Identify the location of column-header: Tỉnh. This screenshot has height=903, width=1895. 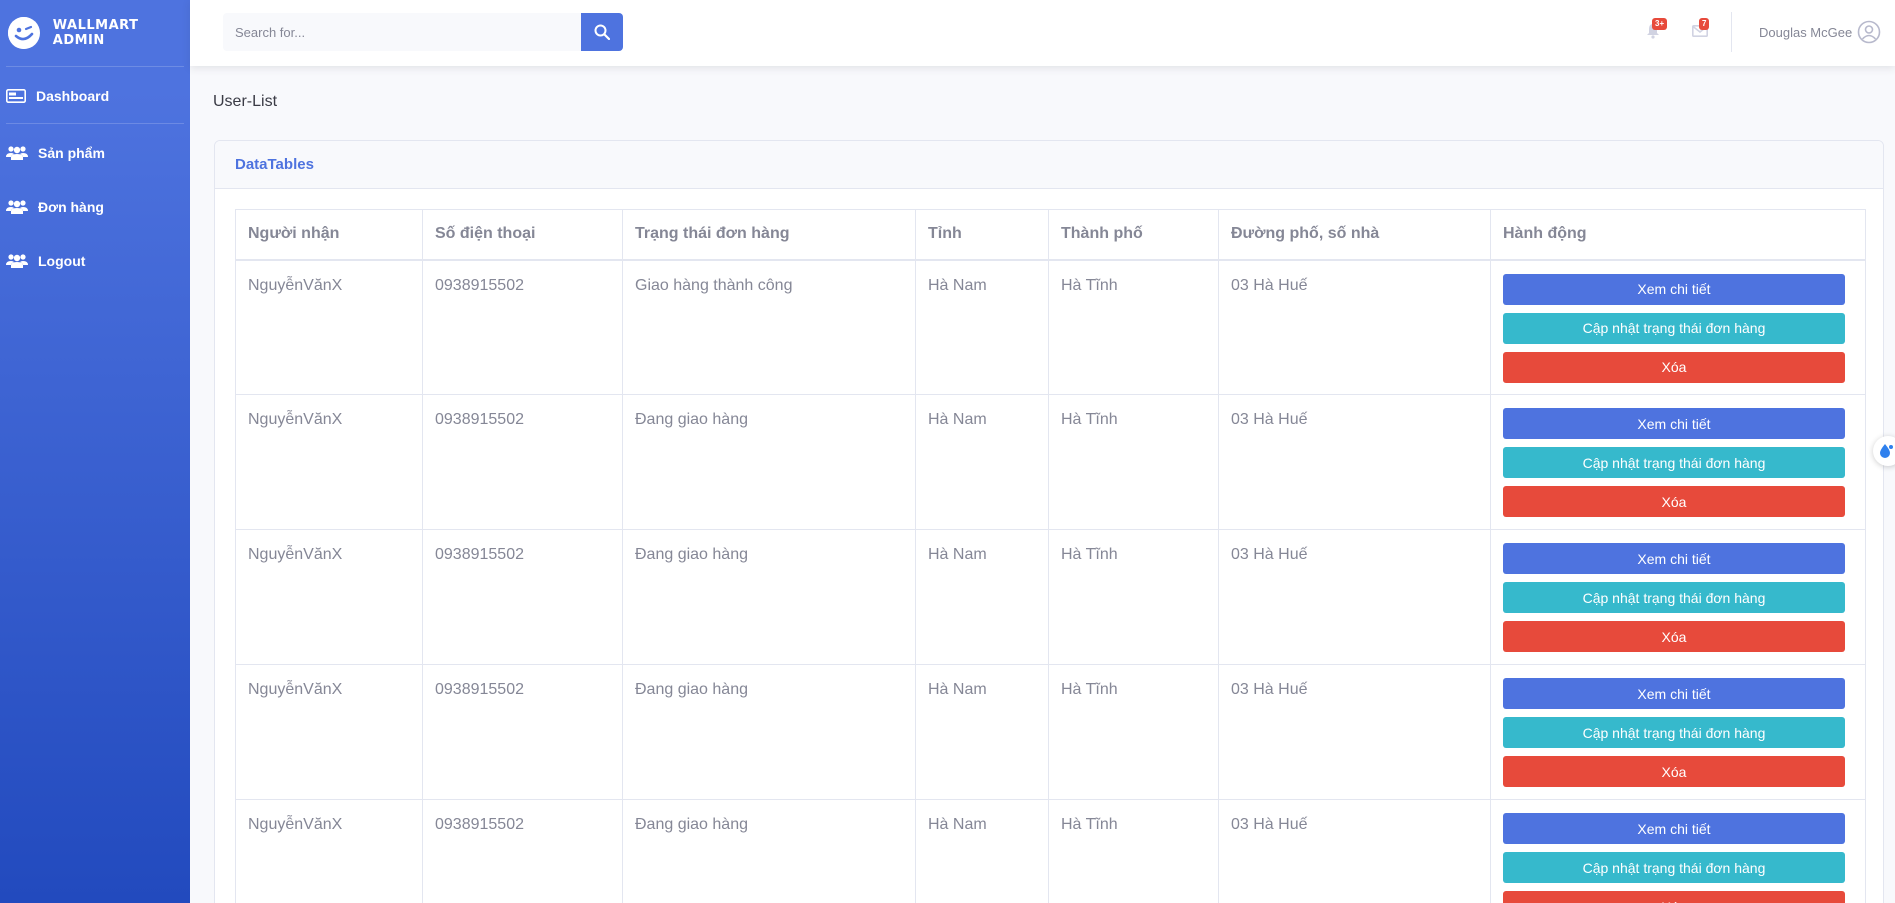
(982, 235).